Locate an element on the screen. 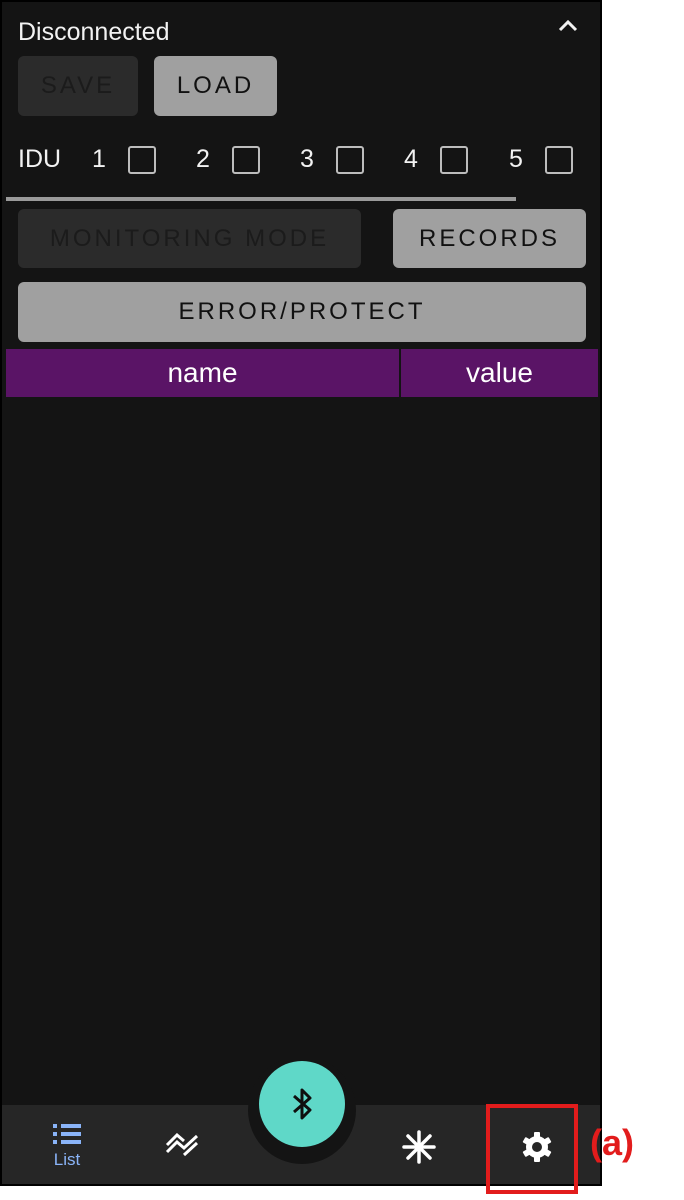  annotation-highlight-box is located at coordinates (532, 1149).